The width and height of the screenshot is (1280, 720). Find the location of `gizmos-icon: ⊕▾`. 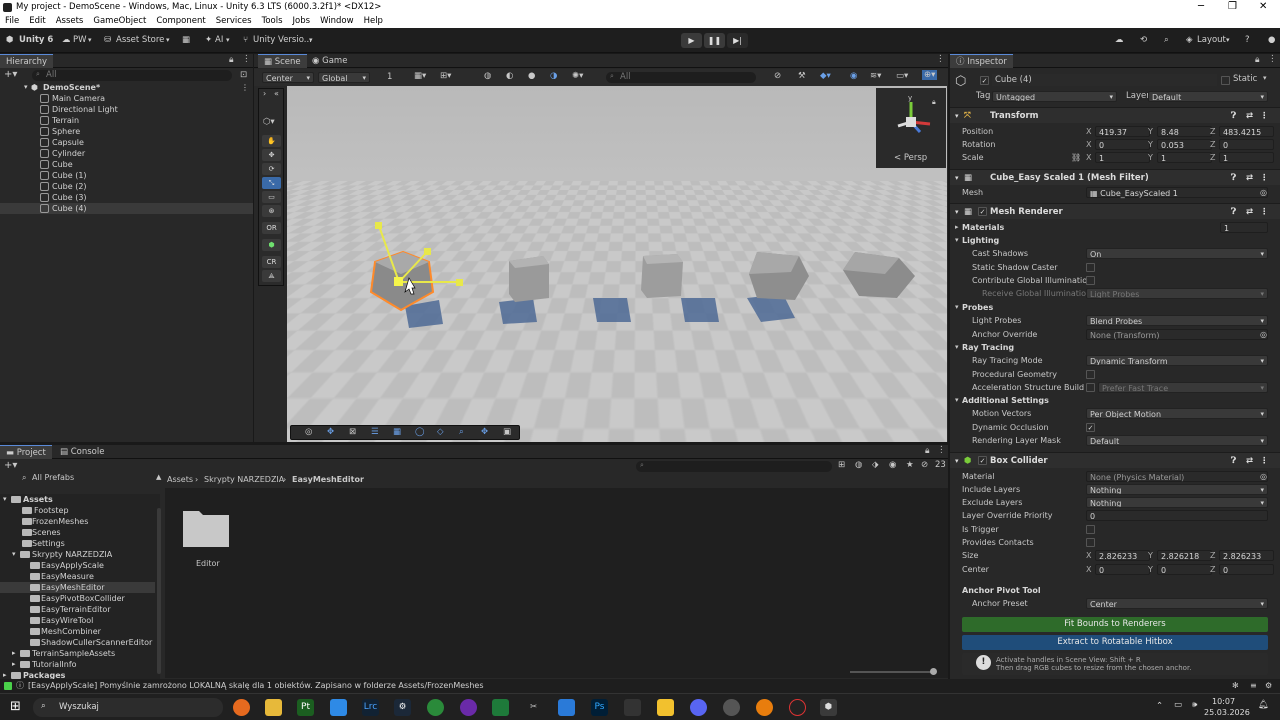

gizmos-icon: ⊕▾ is located at coordinates (929, 75).